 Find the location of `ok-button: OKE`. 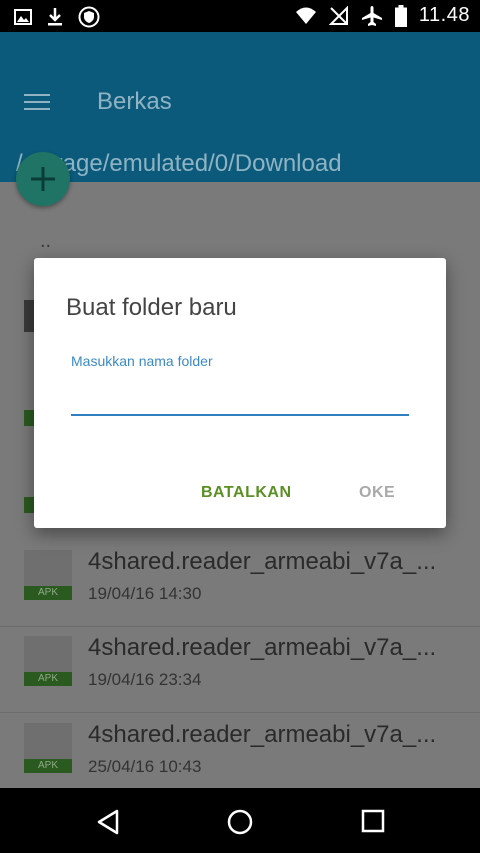

ok-button: OKE is located at coordinates (377, 493).